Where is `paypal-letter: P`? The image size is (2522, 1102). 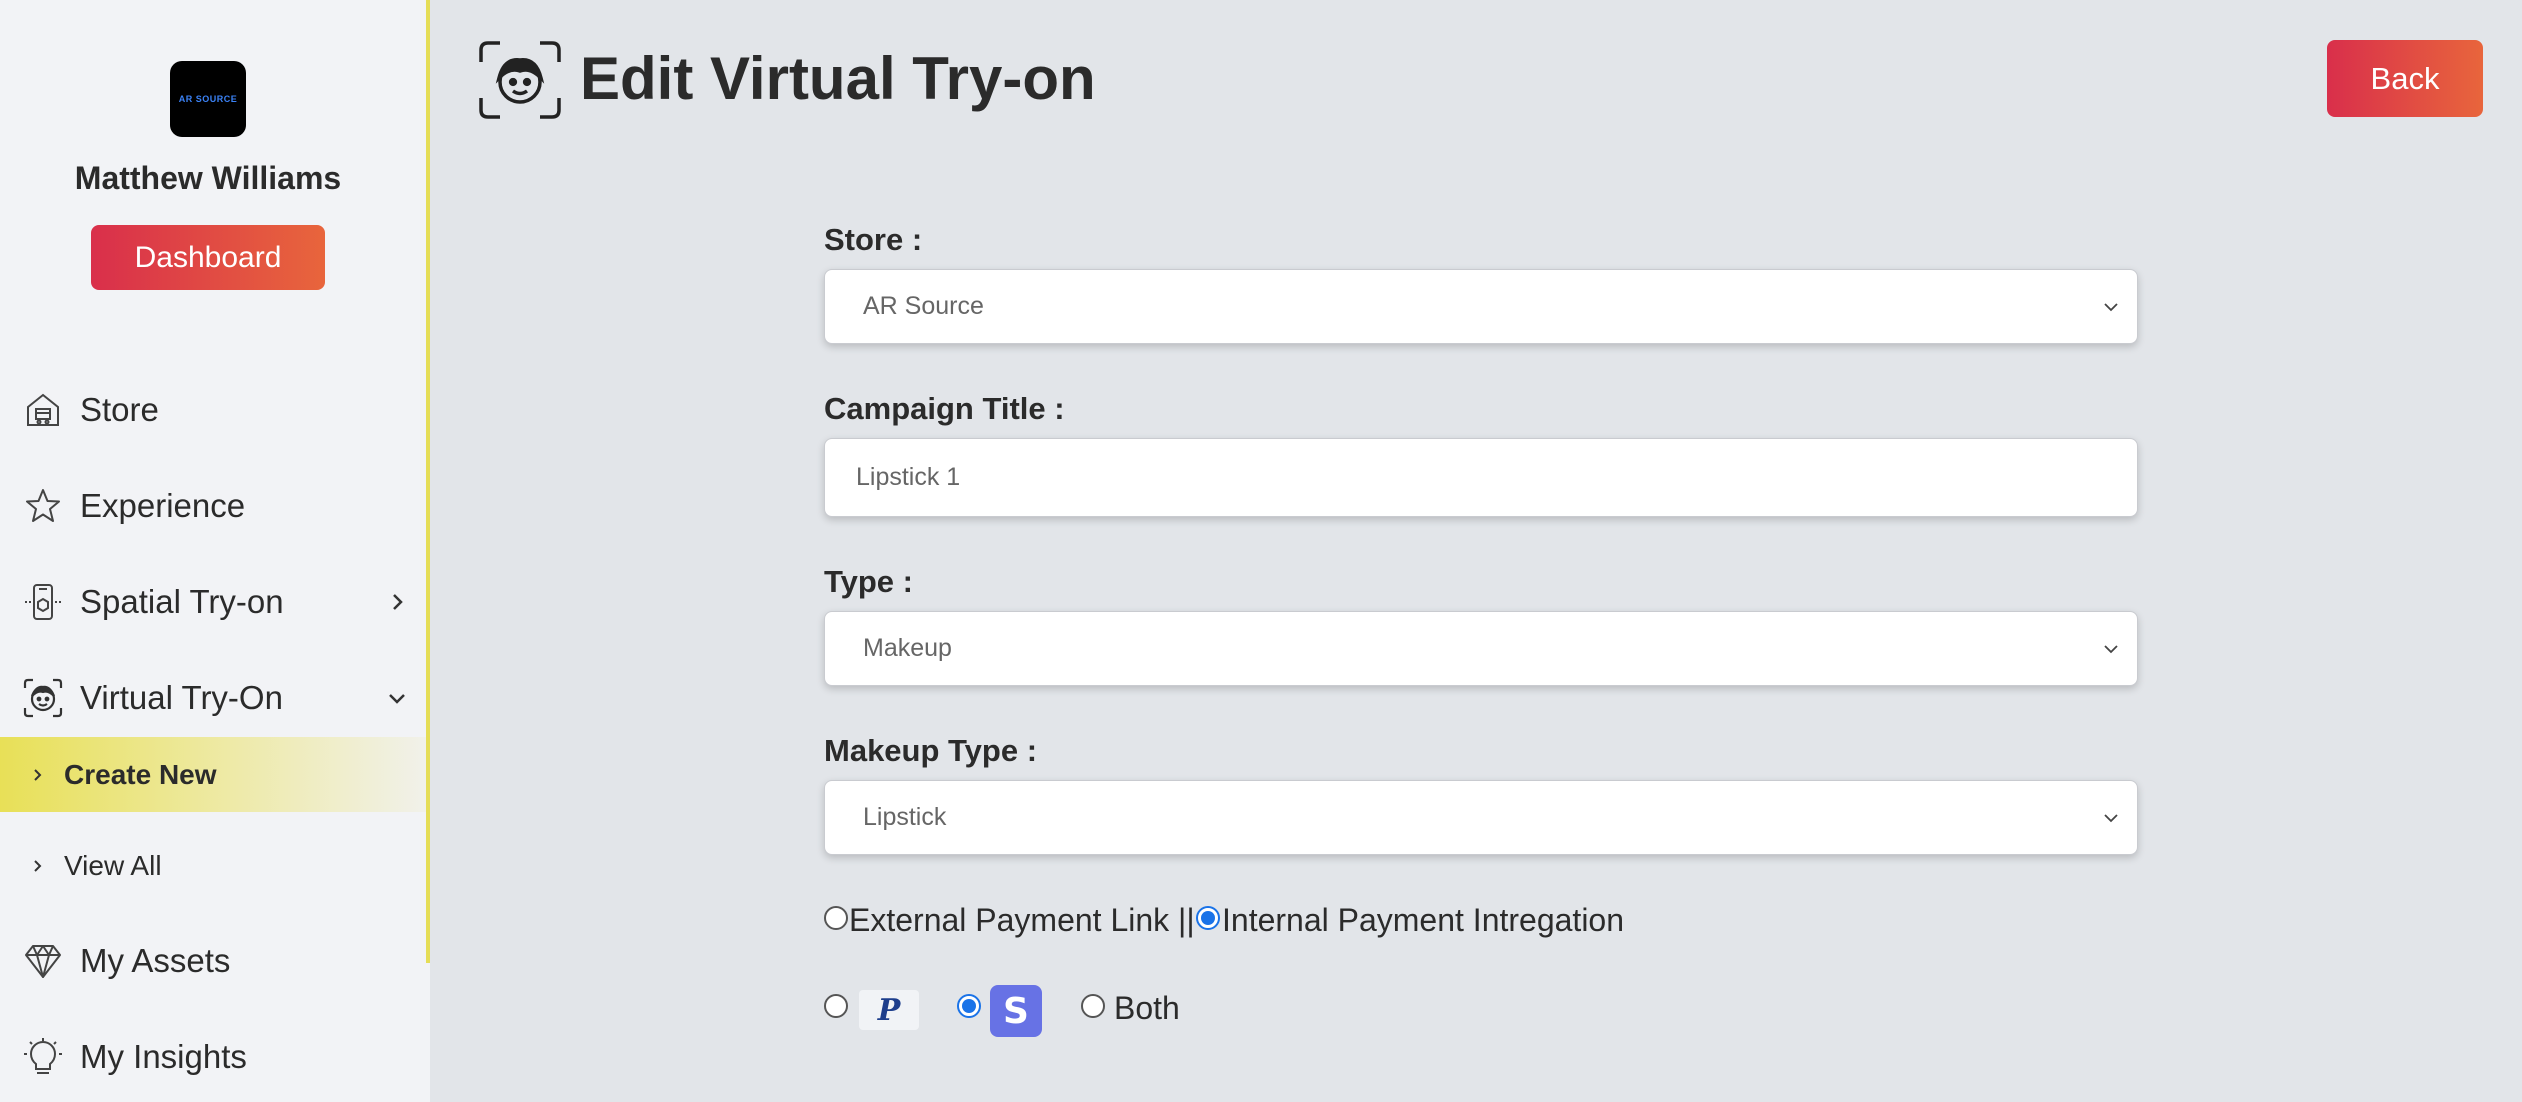
paypal-letter: P is located at coordinates (889, 1010).